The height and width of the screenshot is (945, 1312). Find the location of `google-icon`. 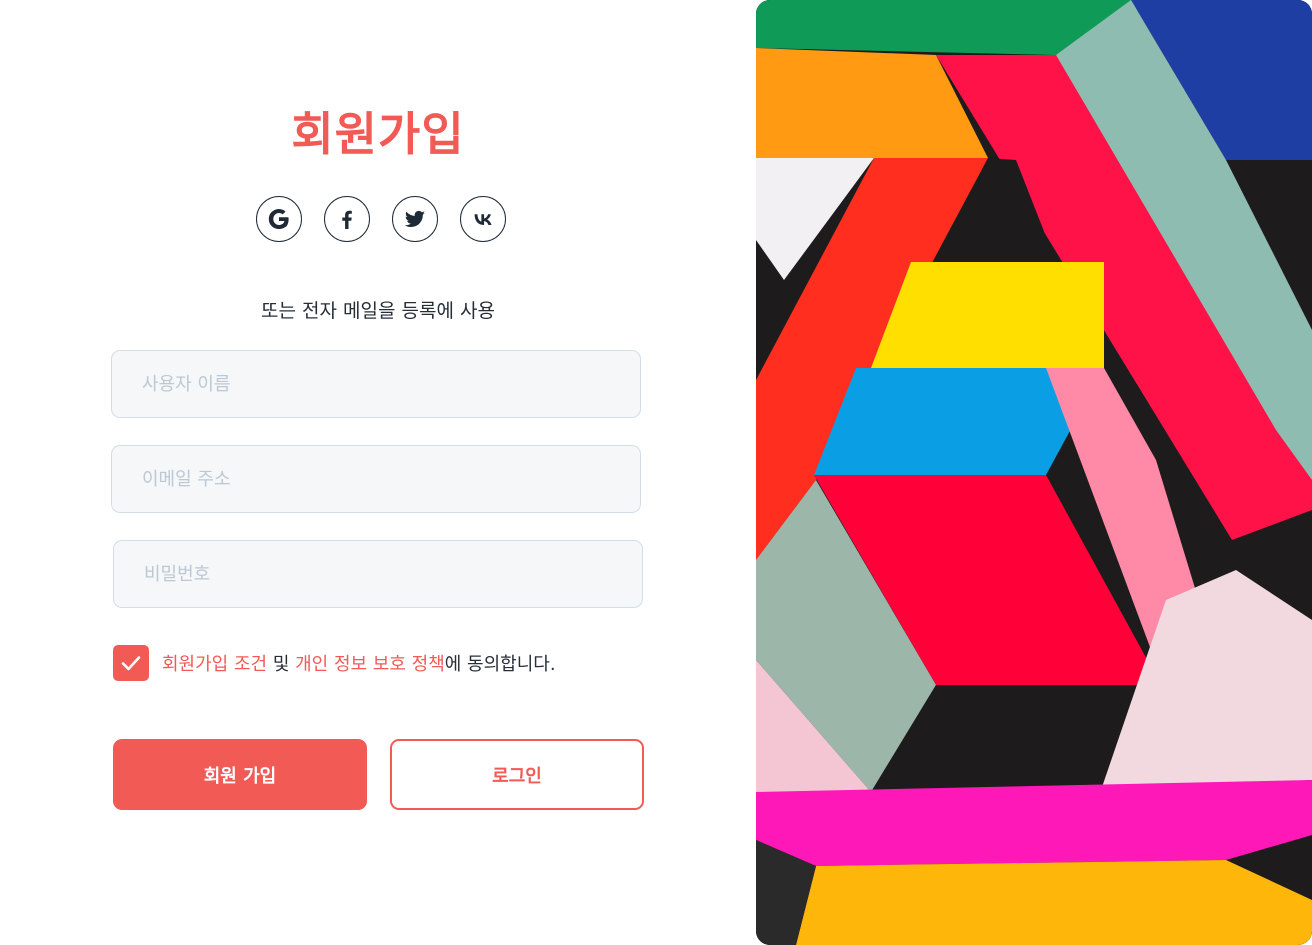

google-icon is located at coordinates (278, 219).